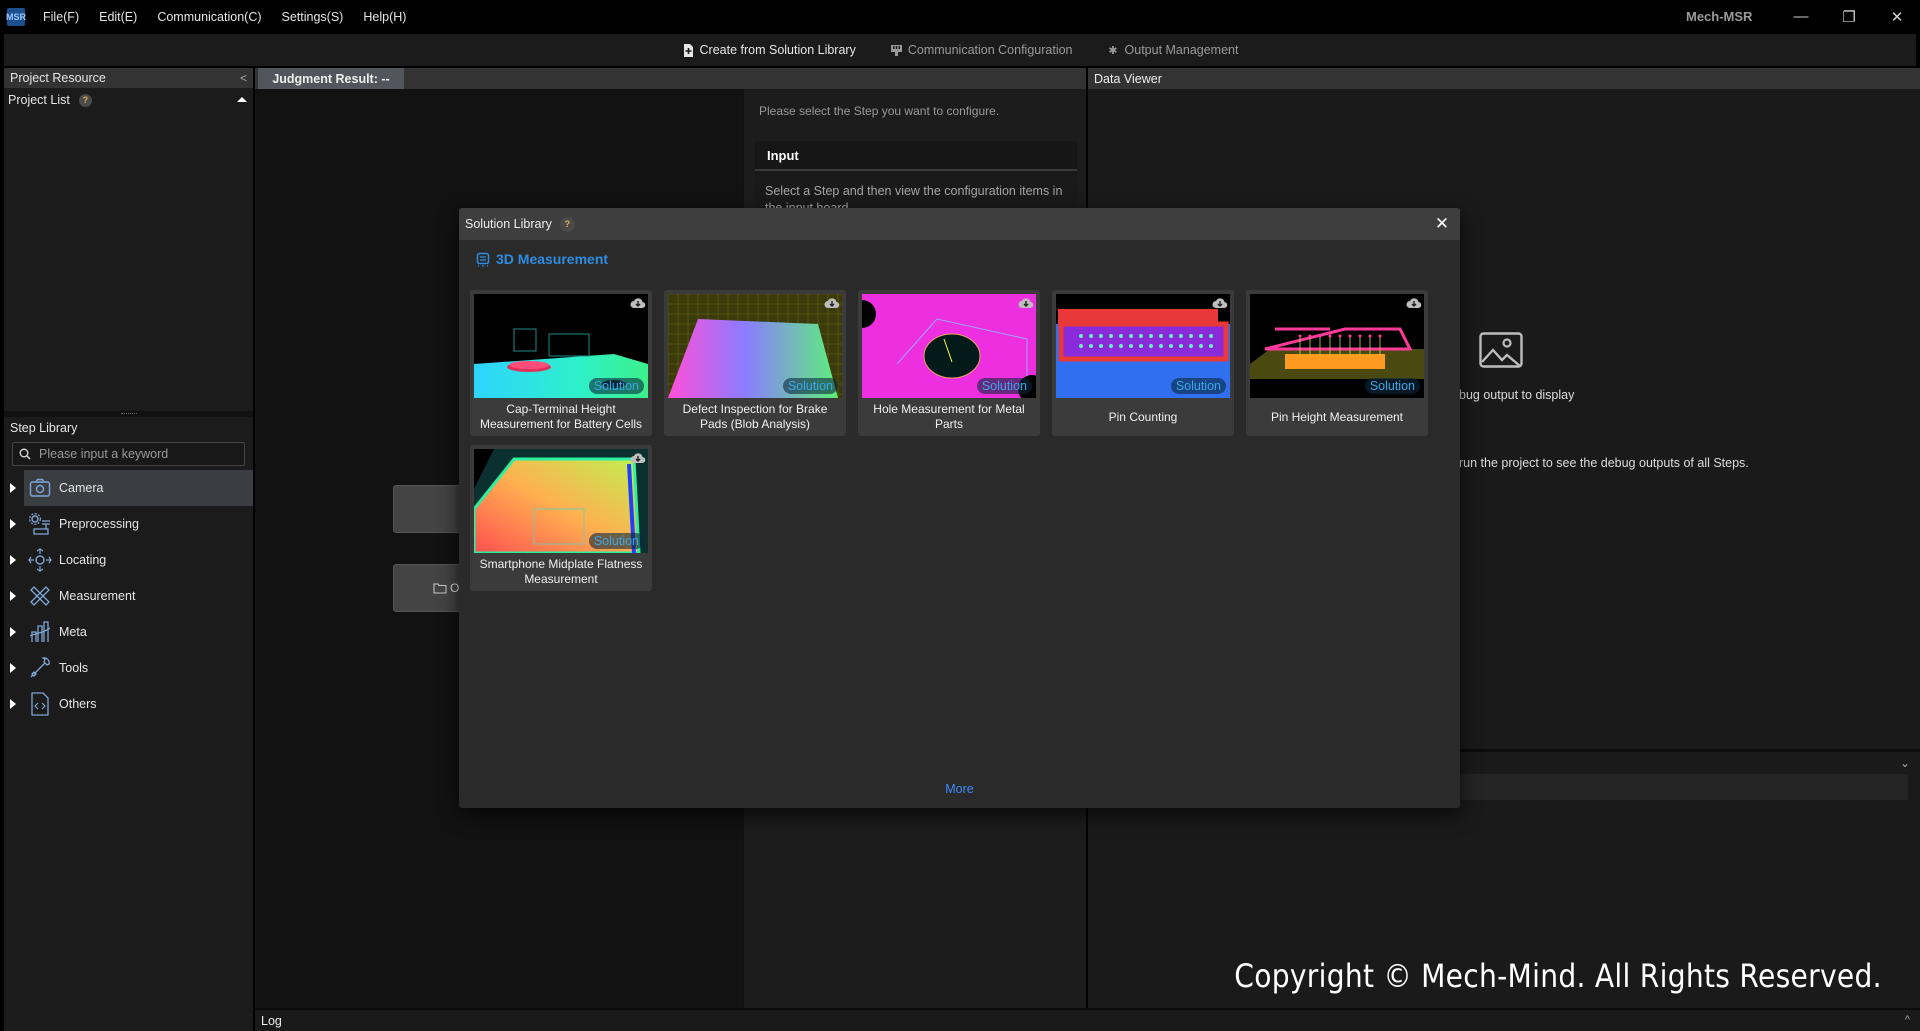 The image size is (1920, 1031). Describe the element at coordinates (1719, 16) in the screenshot. I see `app-title: Mech-MSR` at that location.